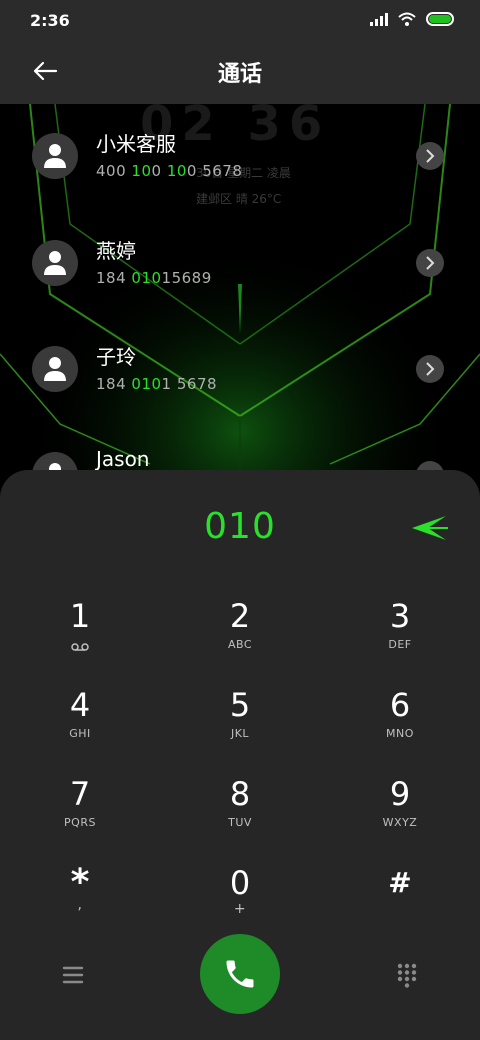 The width and height of the screenshot is (480, 1040). Describe the element at coordinates (154, 278) in the screenshot. I see `contact-number: 184 01015689` at that location.